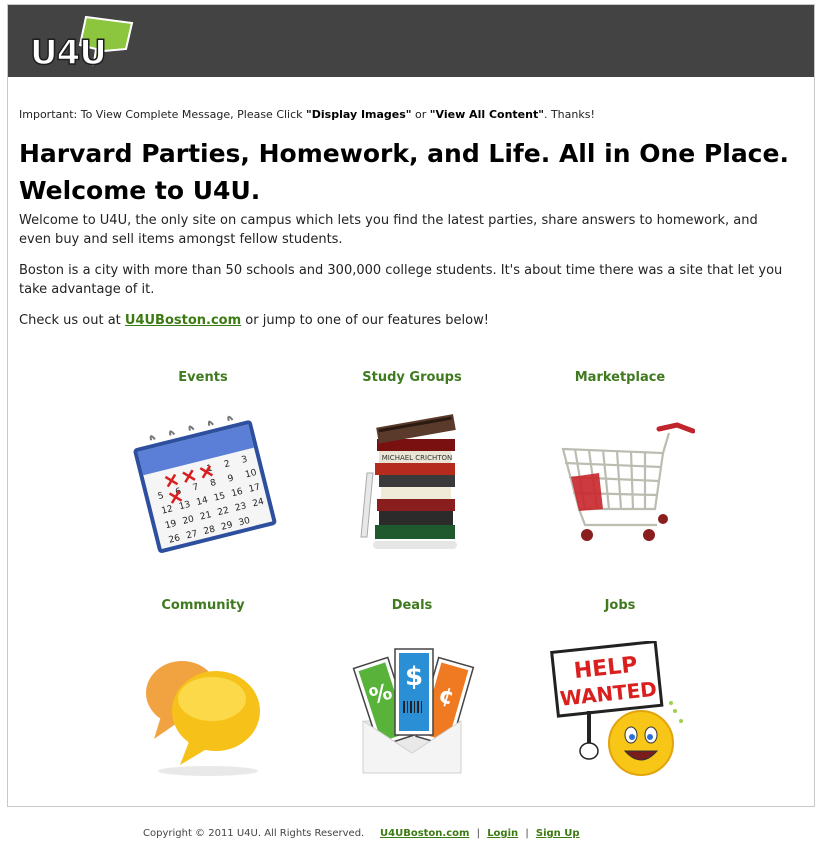 The image size is (825, 844). I want to click on notice-display-images: "Display Images", so click(359, 114).